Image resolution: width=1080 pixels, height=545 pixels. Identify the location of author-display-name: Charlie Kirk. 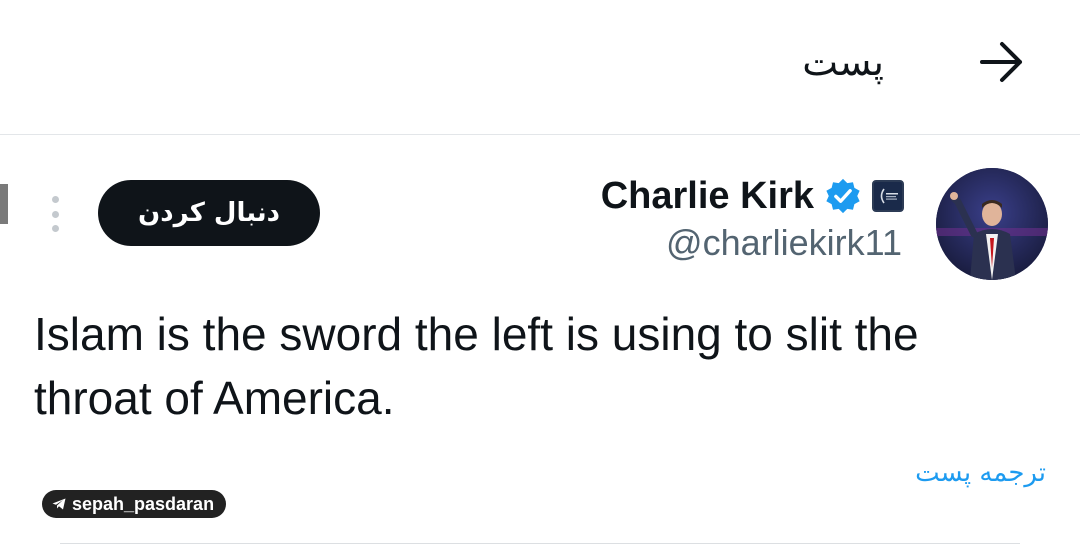
(707, 196).